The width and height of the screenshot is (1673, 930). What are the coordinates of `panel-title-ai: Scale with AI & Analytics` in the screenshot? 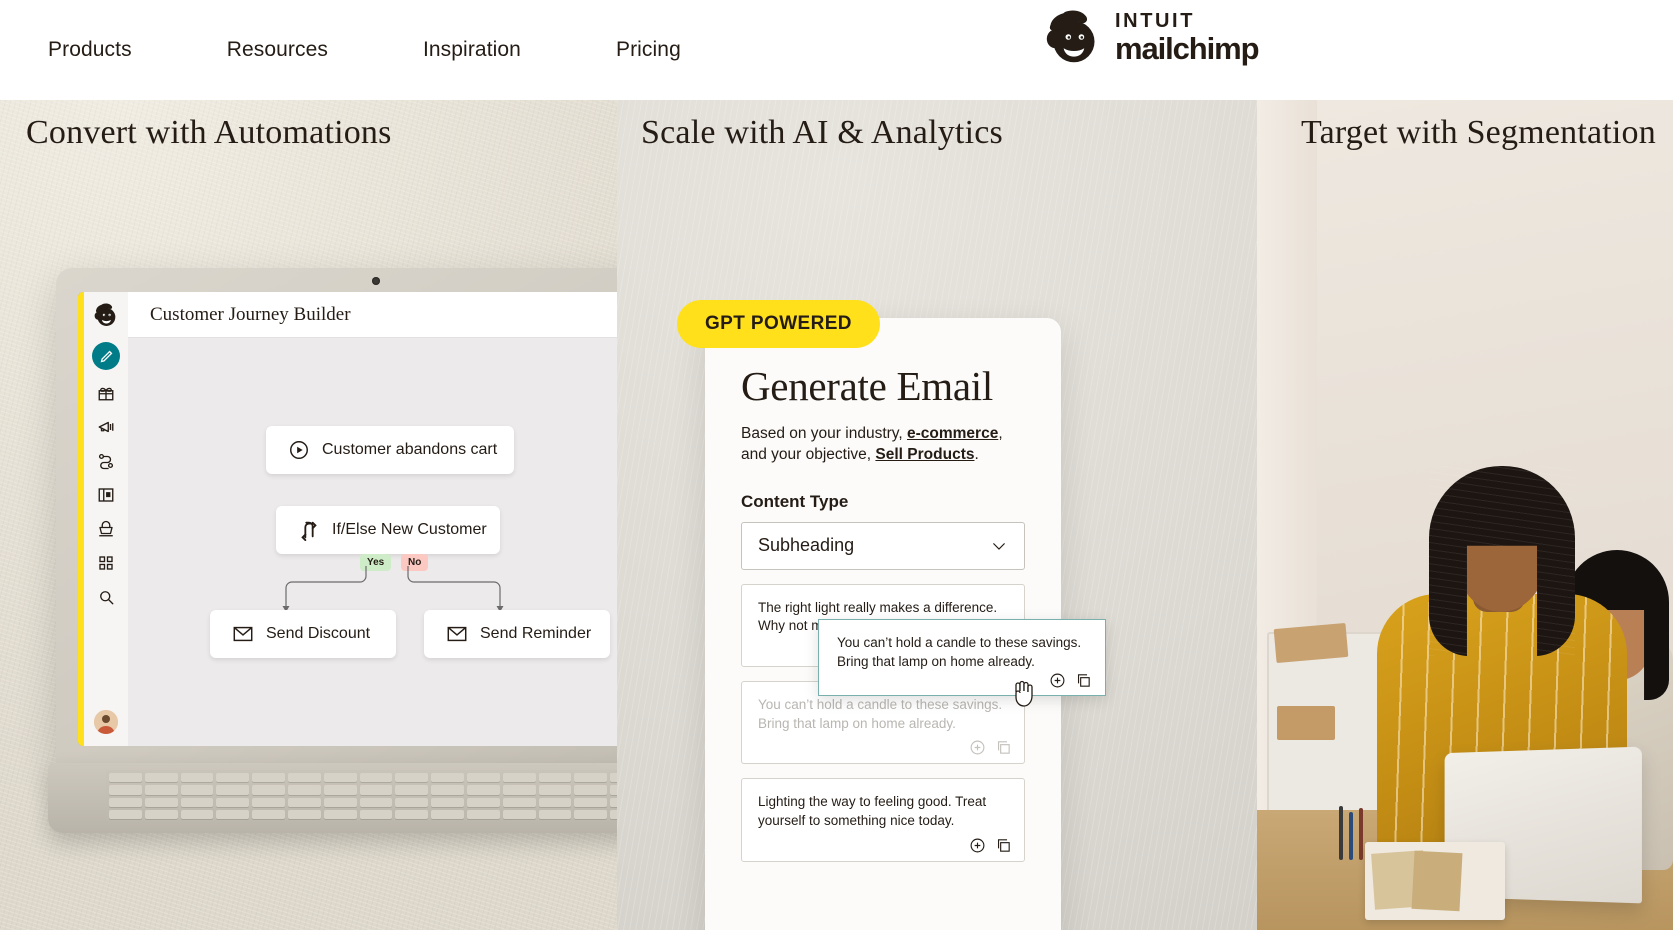 It's located at (822, 132).